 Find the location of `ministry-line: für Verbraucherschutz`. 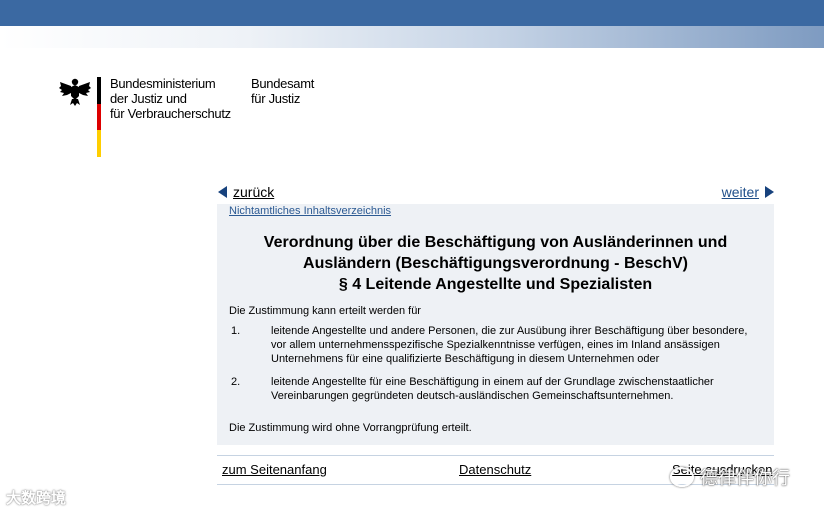

ministry-line: für Verbraucherschutz is located at coordinates (170, 113).